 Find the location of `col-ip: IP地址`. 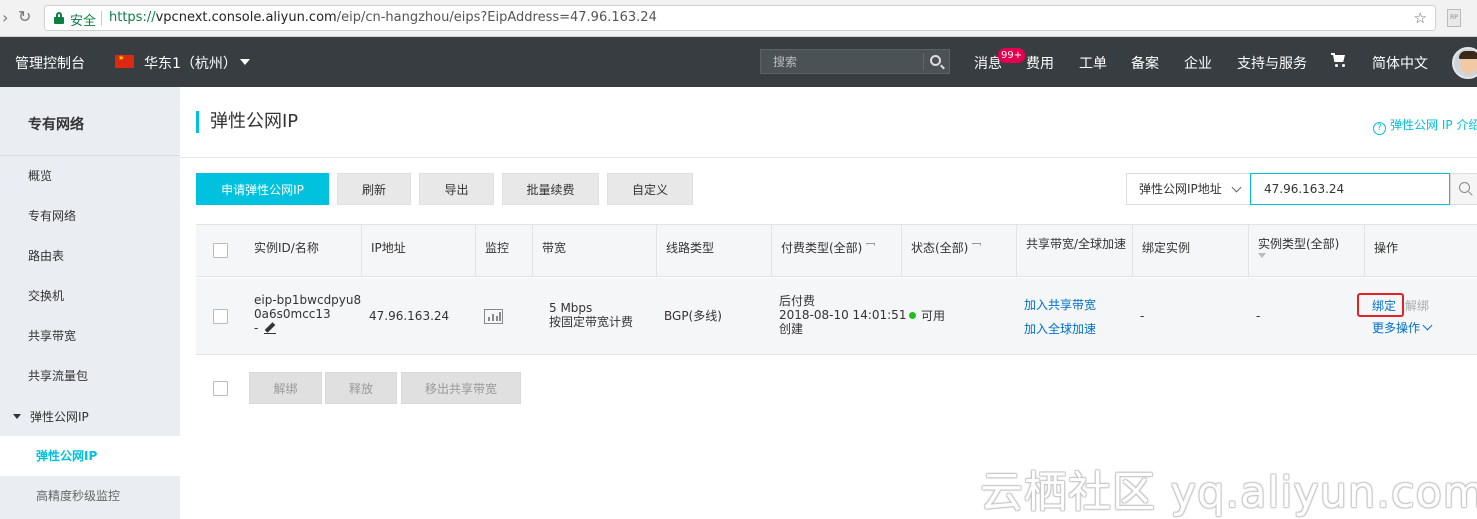

col-ip: IP地址 is located at coordinates (418, 251).